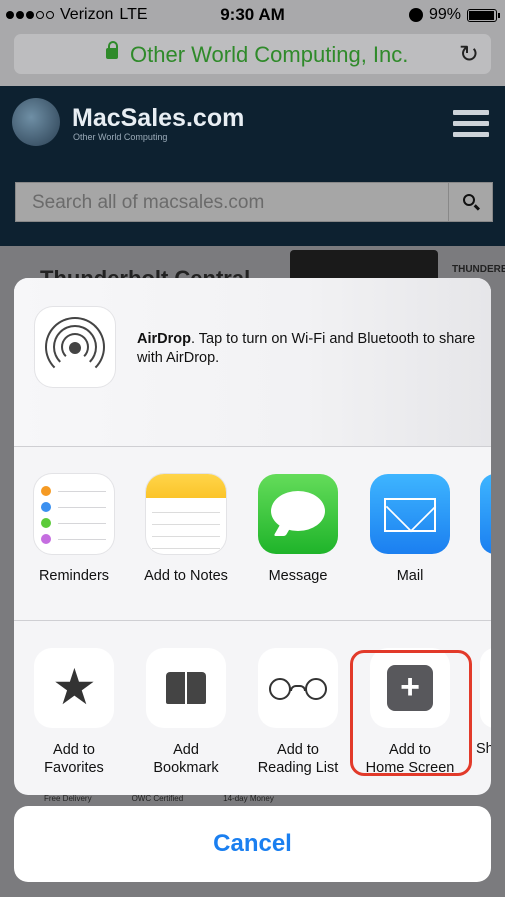  What do you see at coordinates (298, 514) in the screenshot?
I see `message-icon` at bounding box center [298, 514].